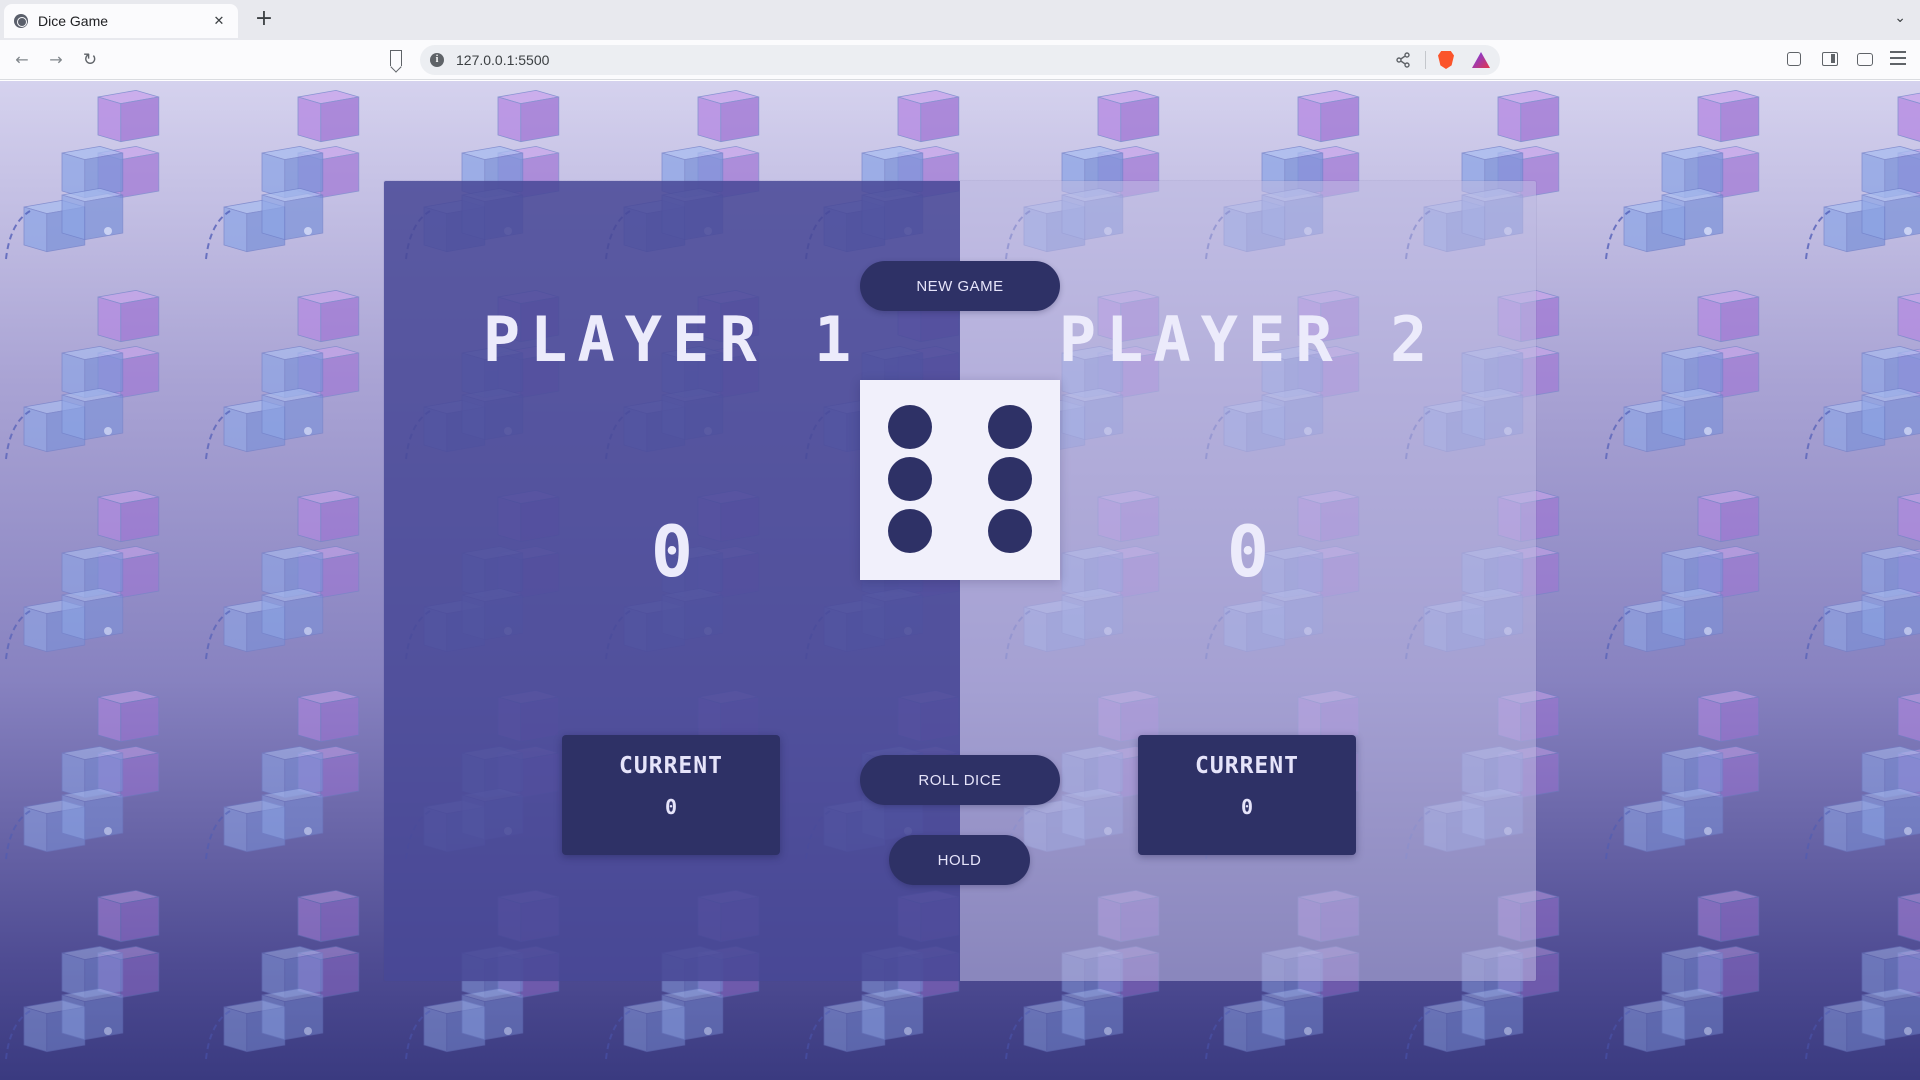 The image size is (1920, 1080). Describe the element at coordinates (671, 807) in the screenshot. I see `player-1-current-score: 0` at that location.